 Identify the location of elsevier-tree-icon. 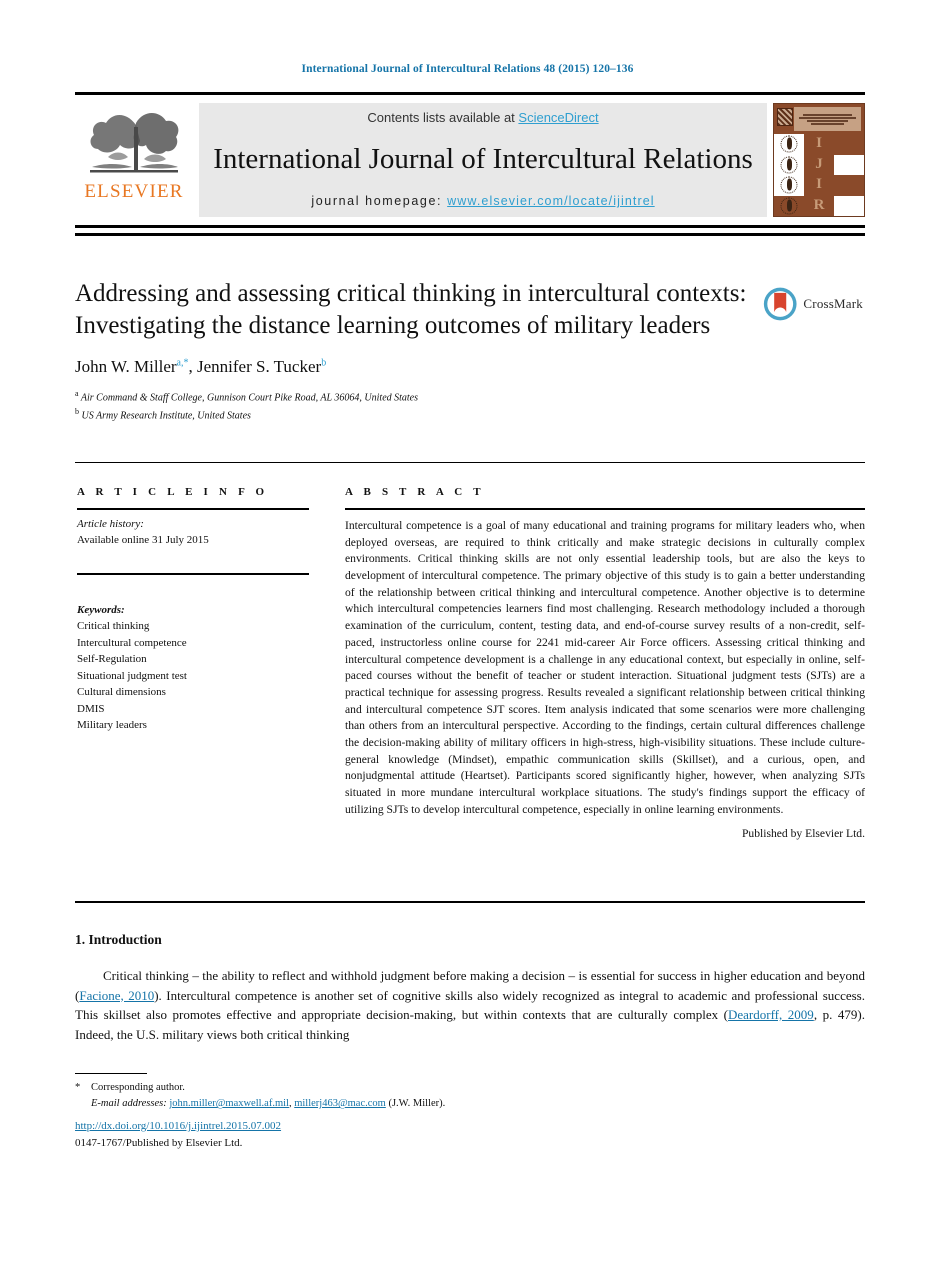
(134, 143).